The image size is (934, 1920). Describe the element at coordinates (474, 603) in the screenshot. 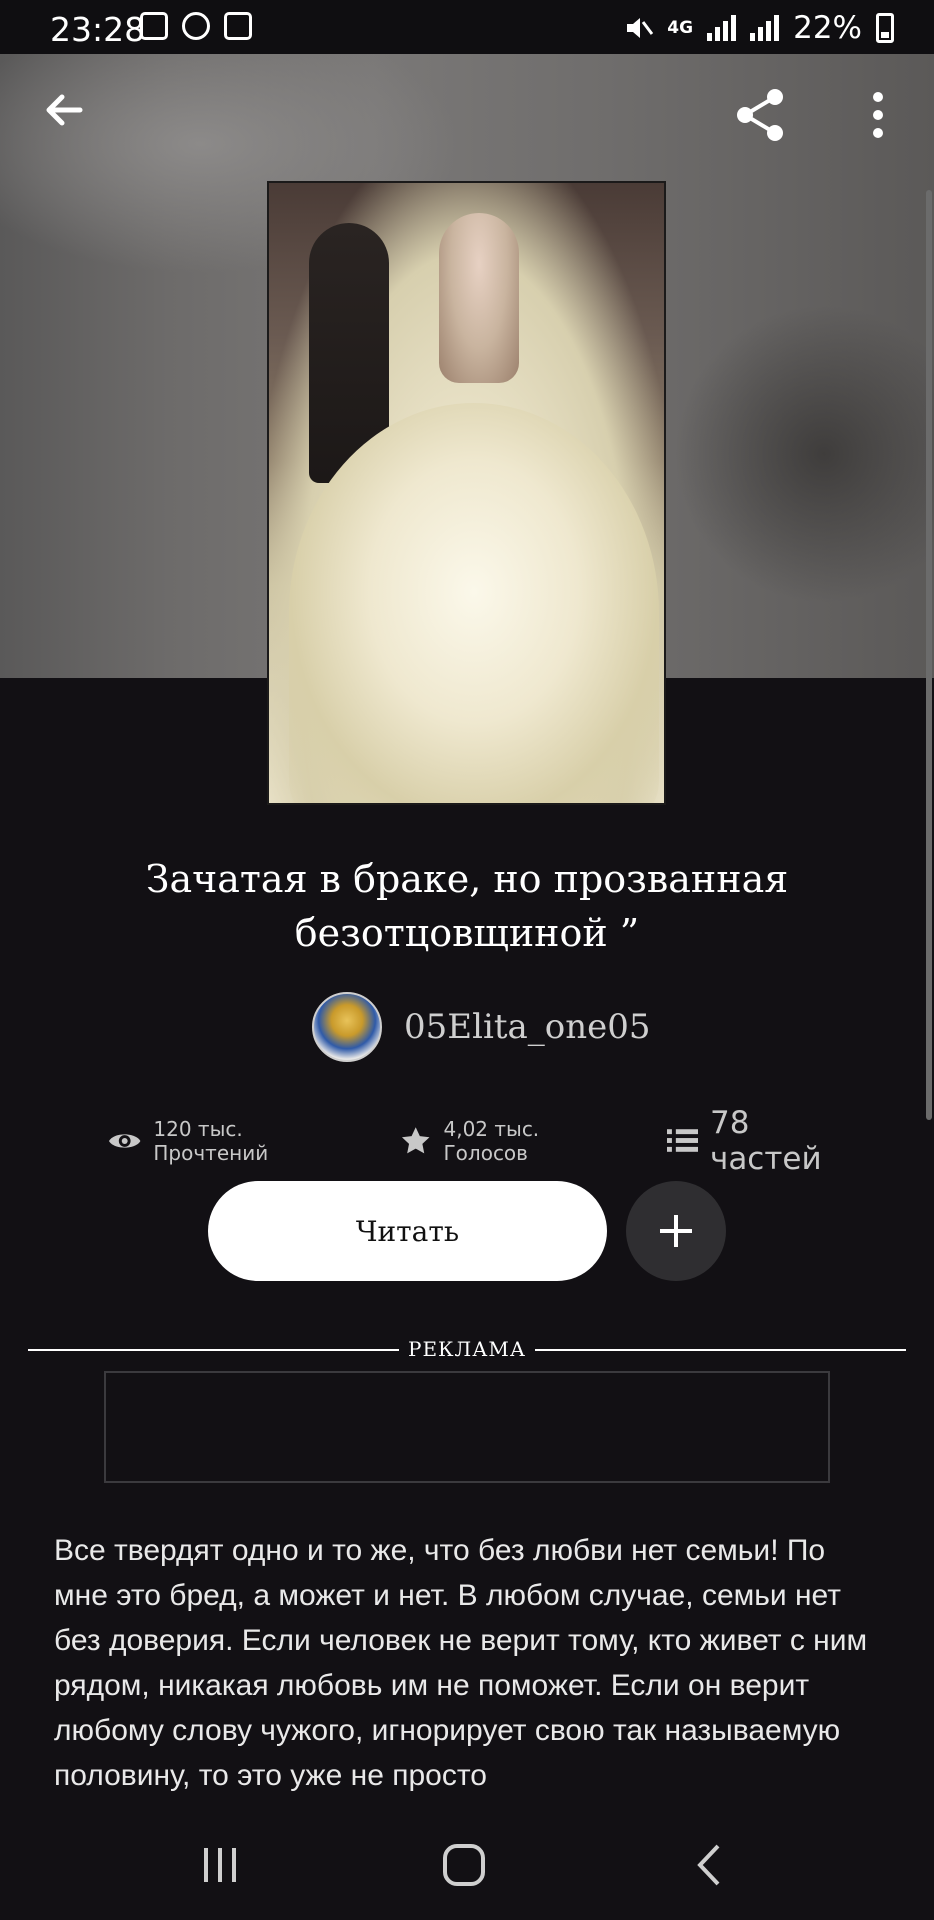

I see `cover-dress` at that location.